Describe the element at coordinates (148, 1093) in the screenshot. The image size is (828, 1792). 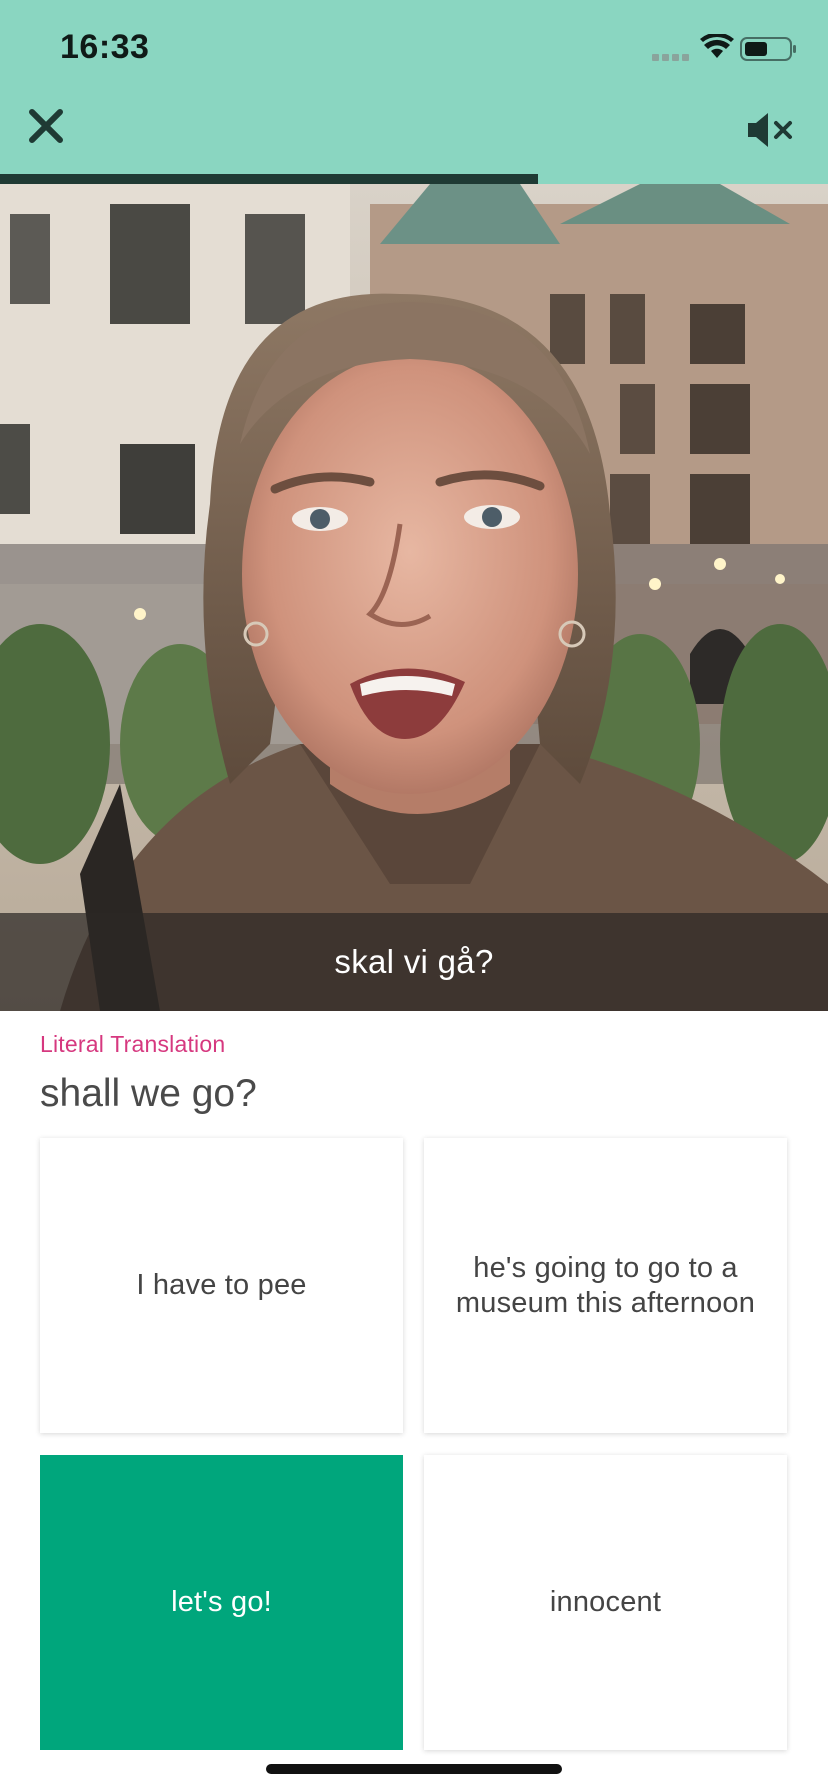
I see `literal-translation-text: shall we go?` at that location.